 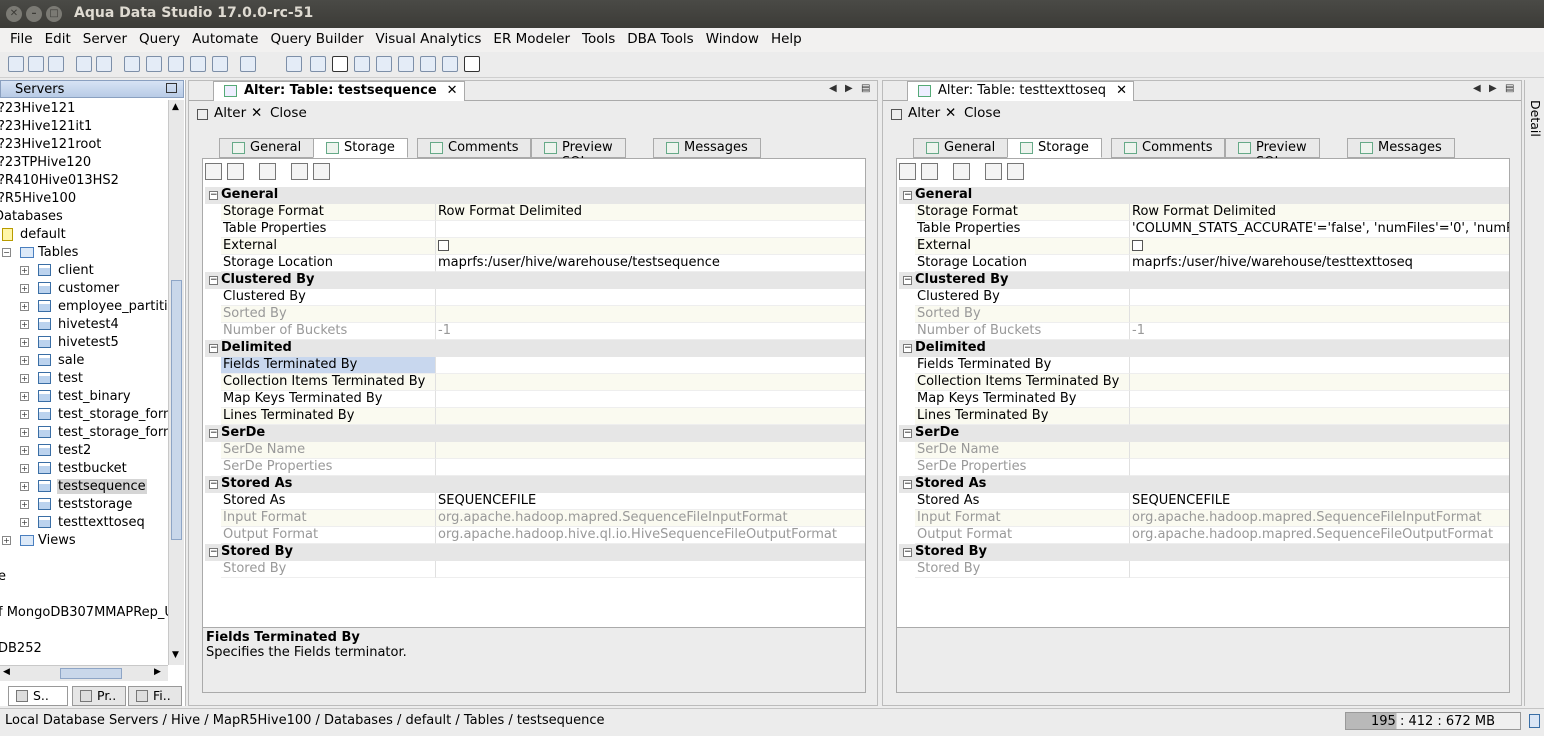 What do you see at coordinates (84, 253) in the screenshot?
I see `tree-item-tables: − Tables` at bounding box center [84, 253].